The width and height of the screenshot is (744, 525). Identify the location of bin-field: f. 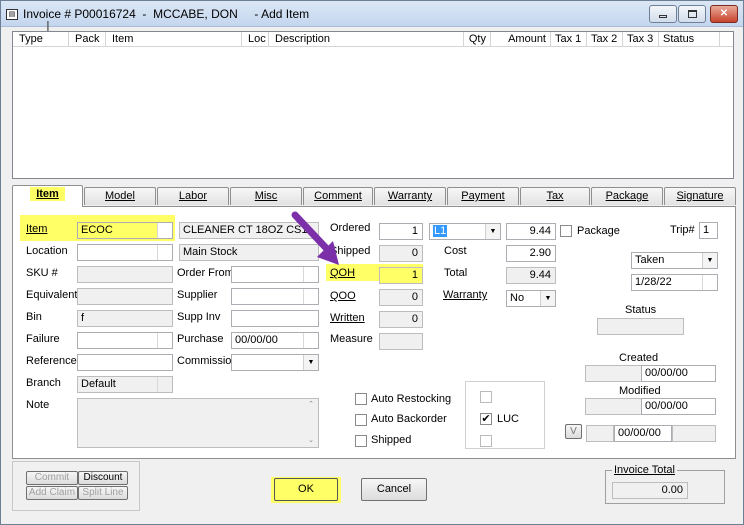
(125, 318).